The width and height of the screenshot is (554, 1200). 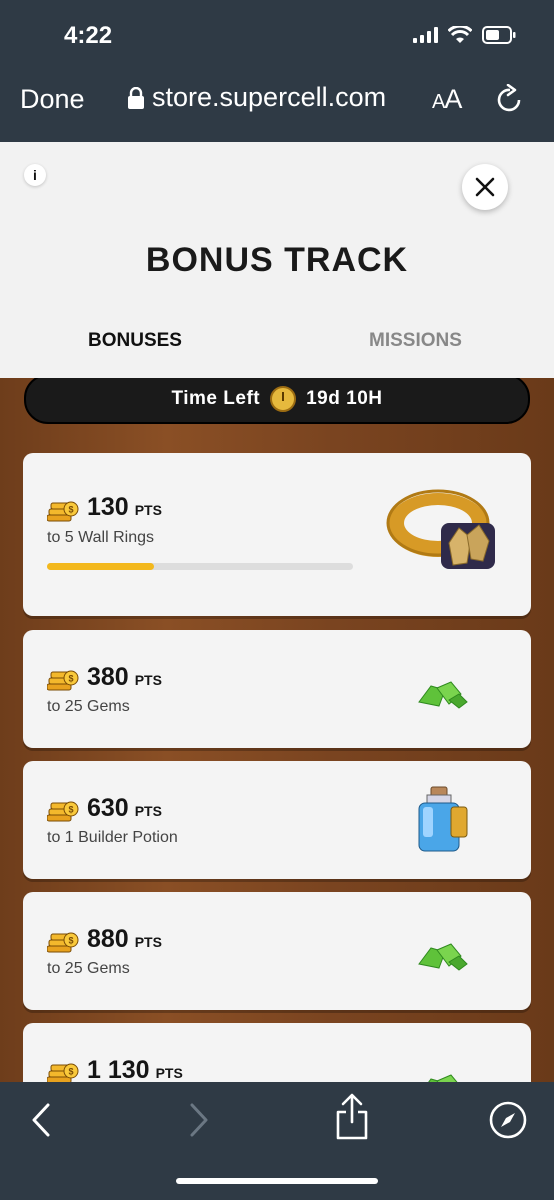 What do you see at coordinates (510, 101) in the screenshot?
I see `reload-icon` at bounding box center [510, 101].